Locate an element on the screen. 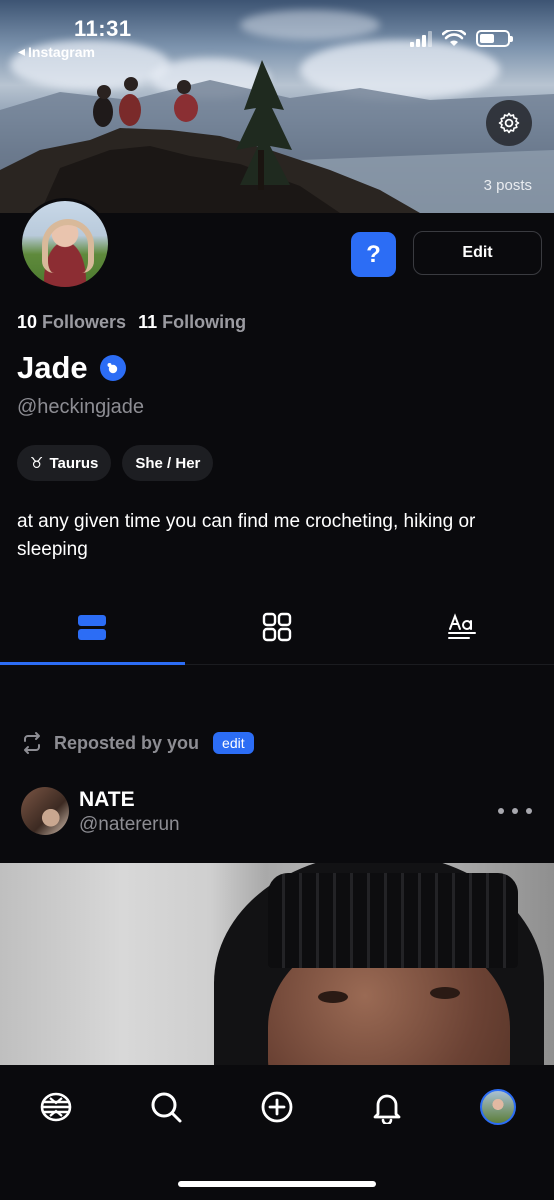 The image size is (554, 1200). back-to-instagram-link: ◂ Instagram is located at coordinates (56, 51).